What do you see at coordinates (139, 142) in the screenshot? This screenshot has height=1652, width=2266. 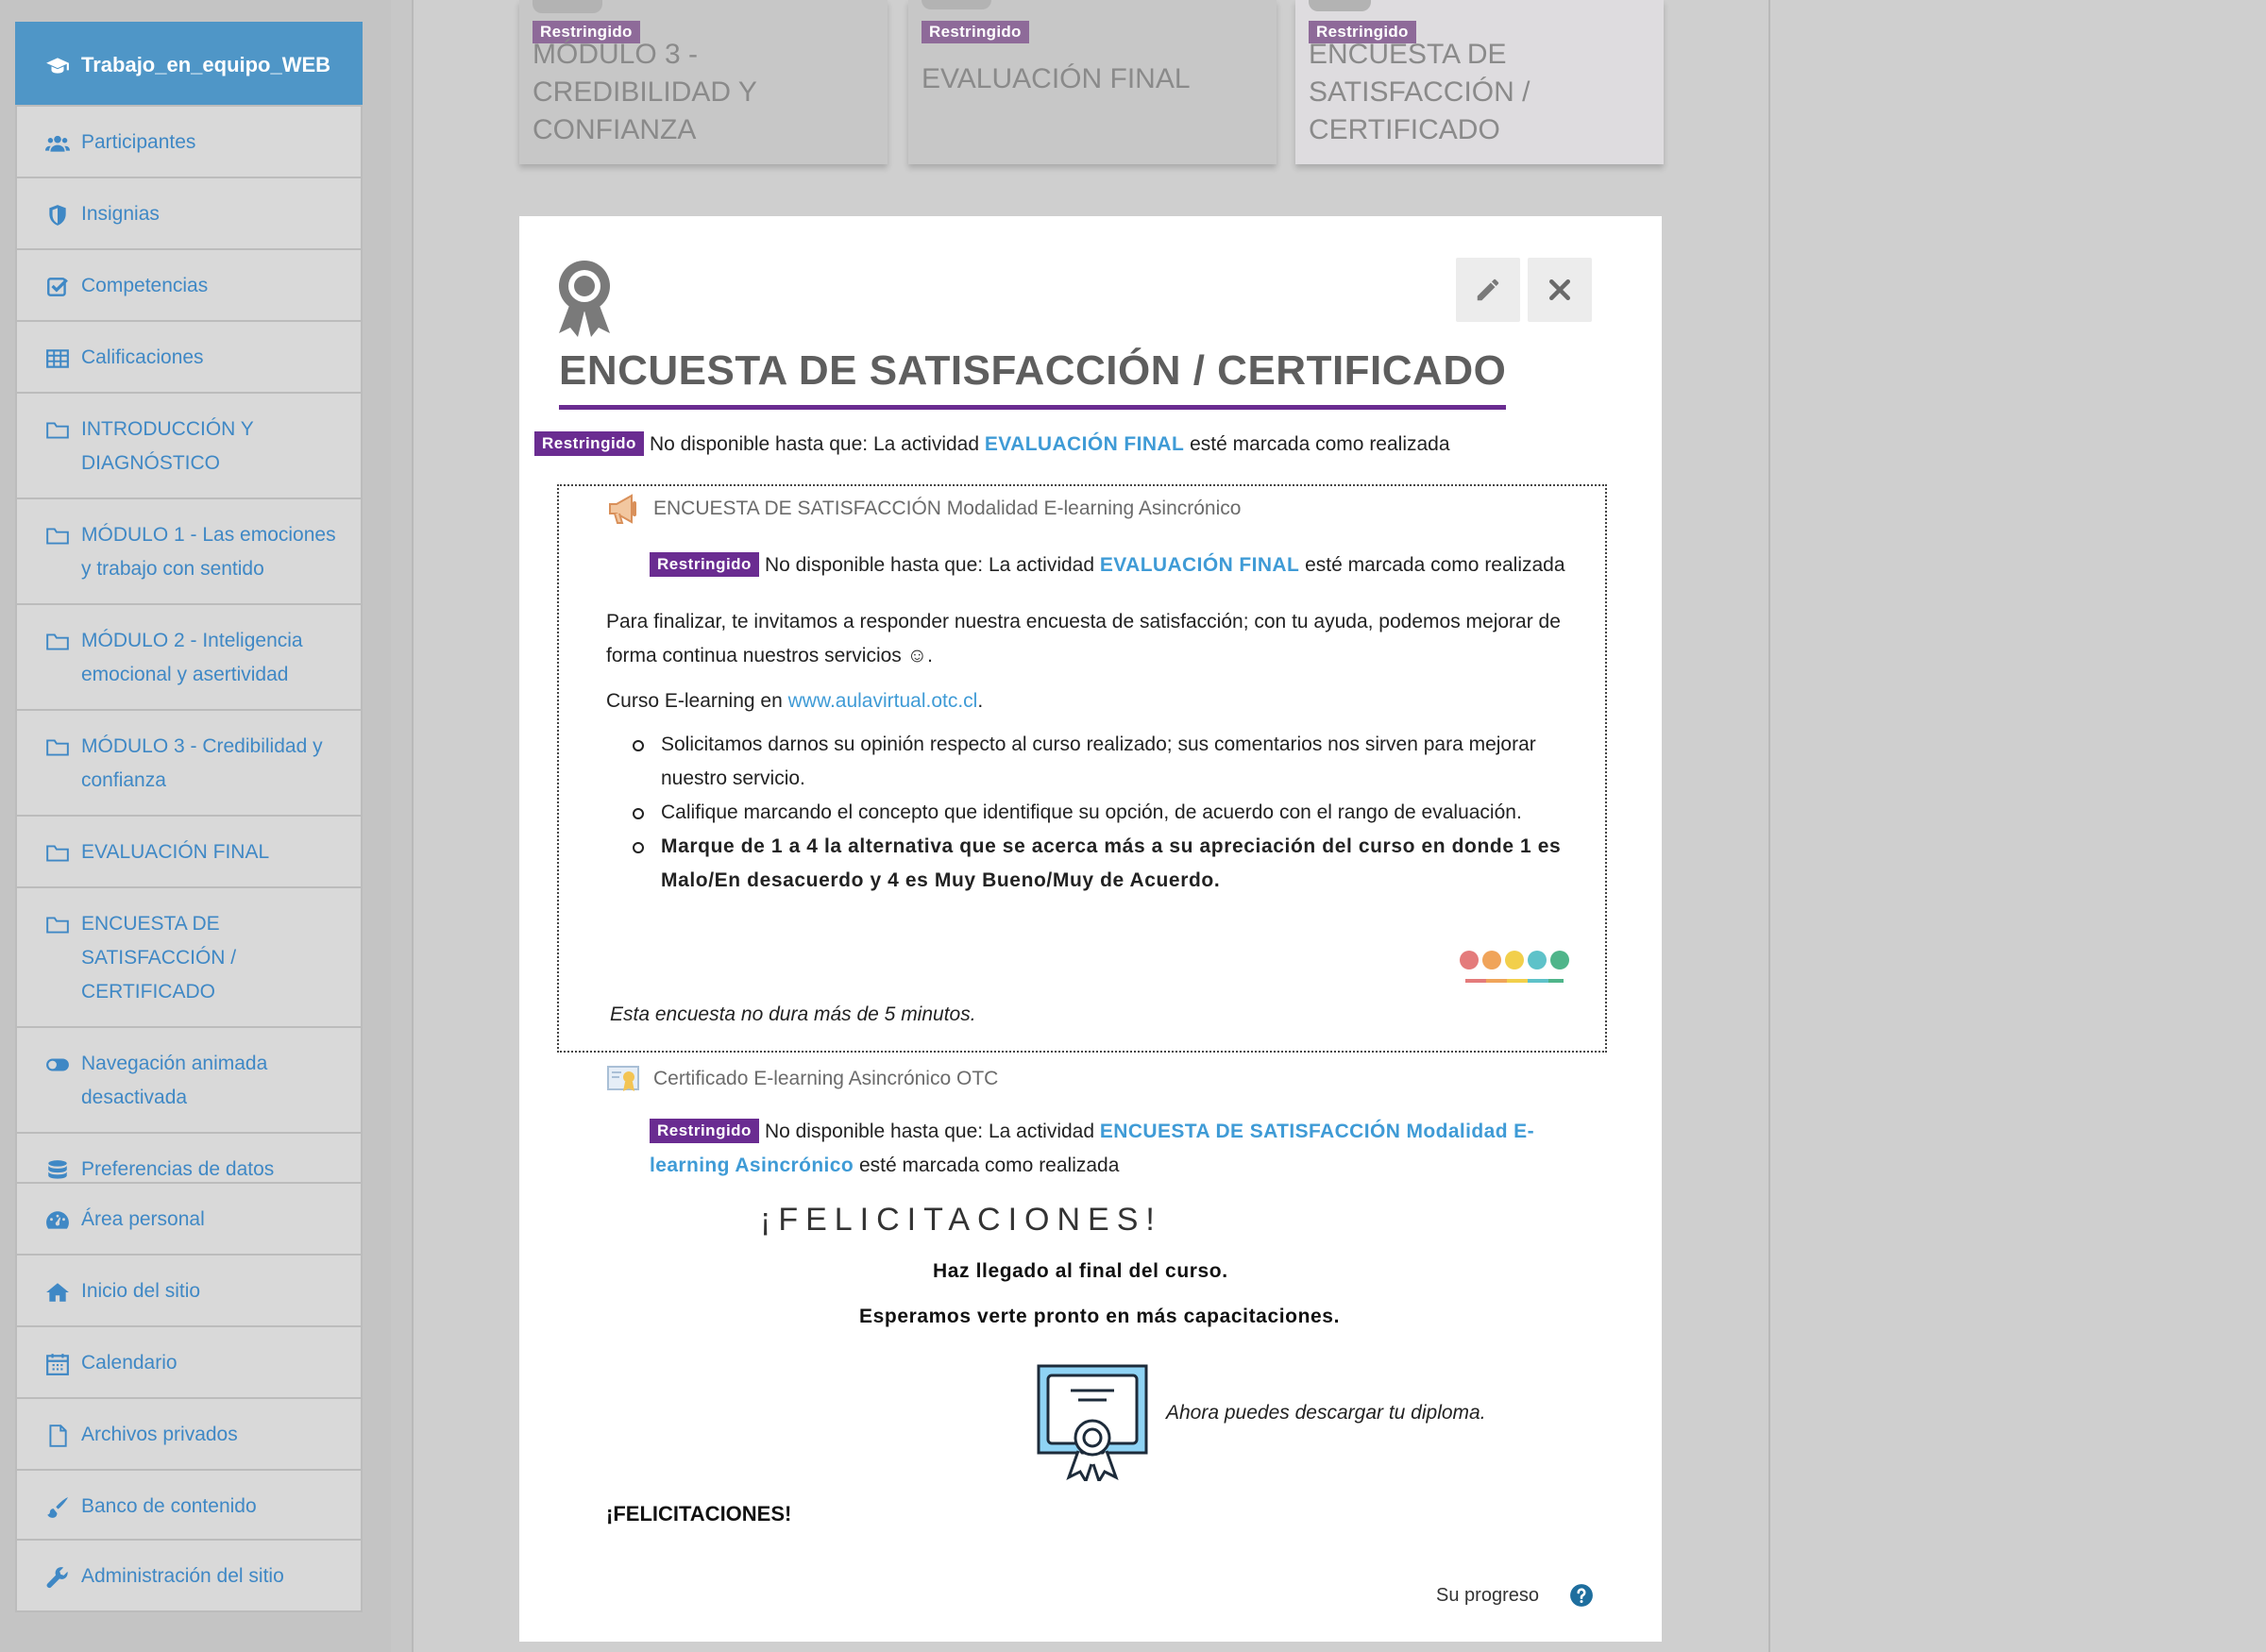 I see `sidebar-item-label: Participantes` at bounding box center [139, 142].